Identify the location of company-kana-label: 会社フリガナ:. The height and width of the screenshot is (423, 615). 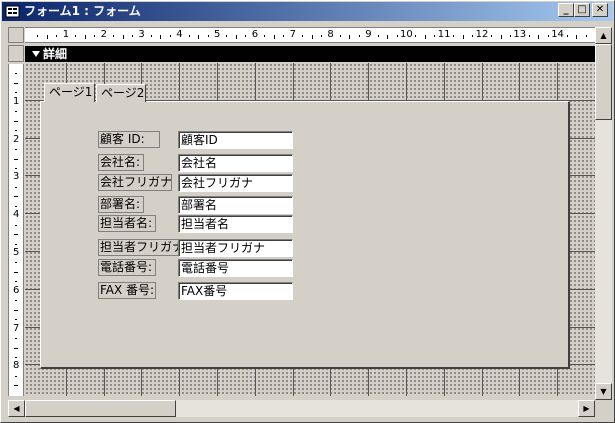
(135, 182).